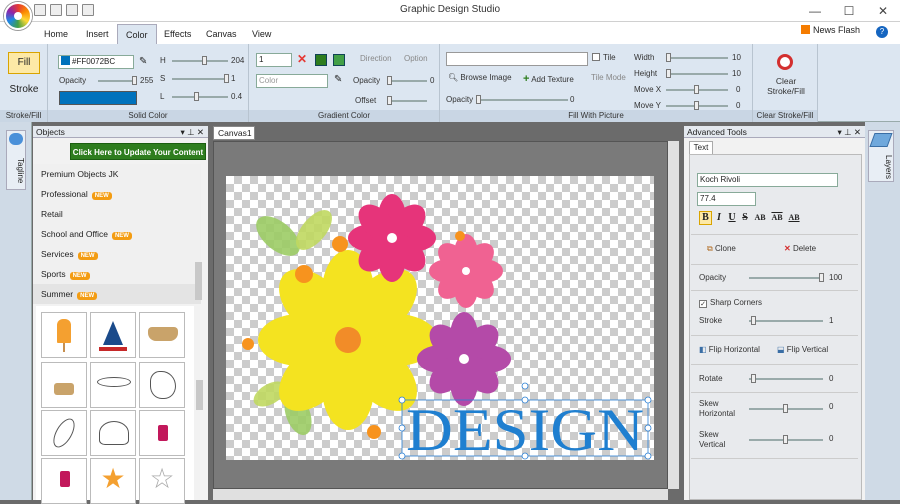  What do you see at coordinates (117, 80) in the screenshot?
I see `opacity-slider` at bounding box center [117, 80].